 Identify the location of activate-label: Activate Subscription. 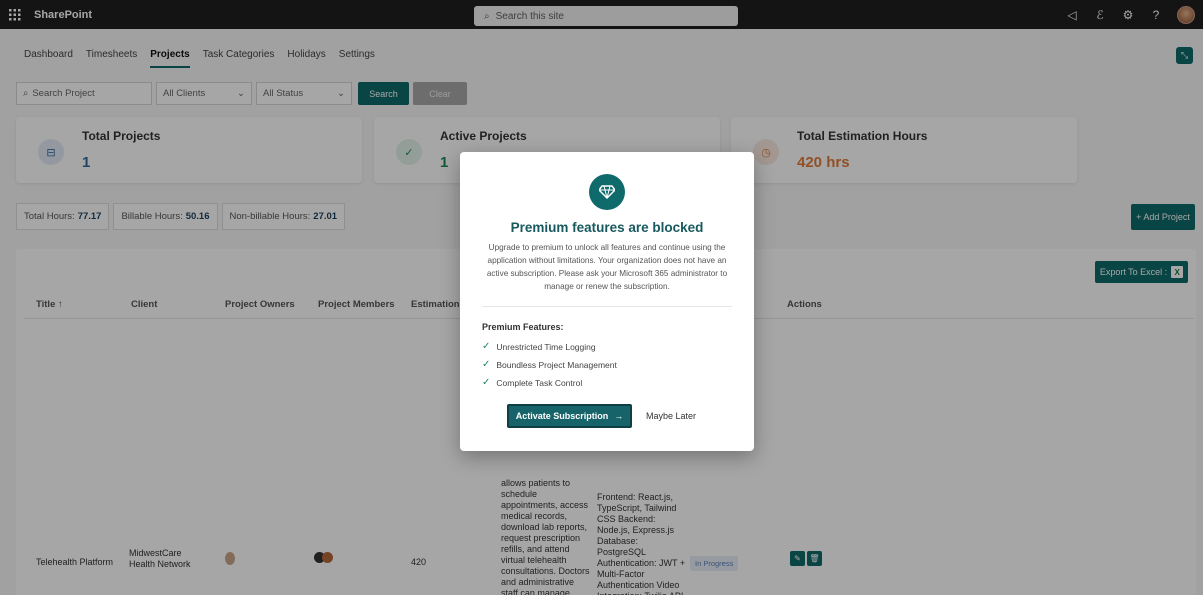
(562, 416).